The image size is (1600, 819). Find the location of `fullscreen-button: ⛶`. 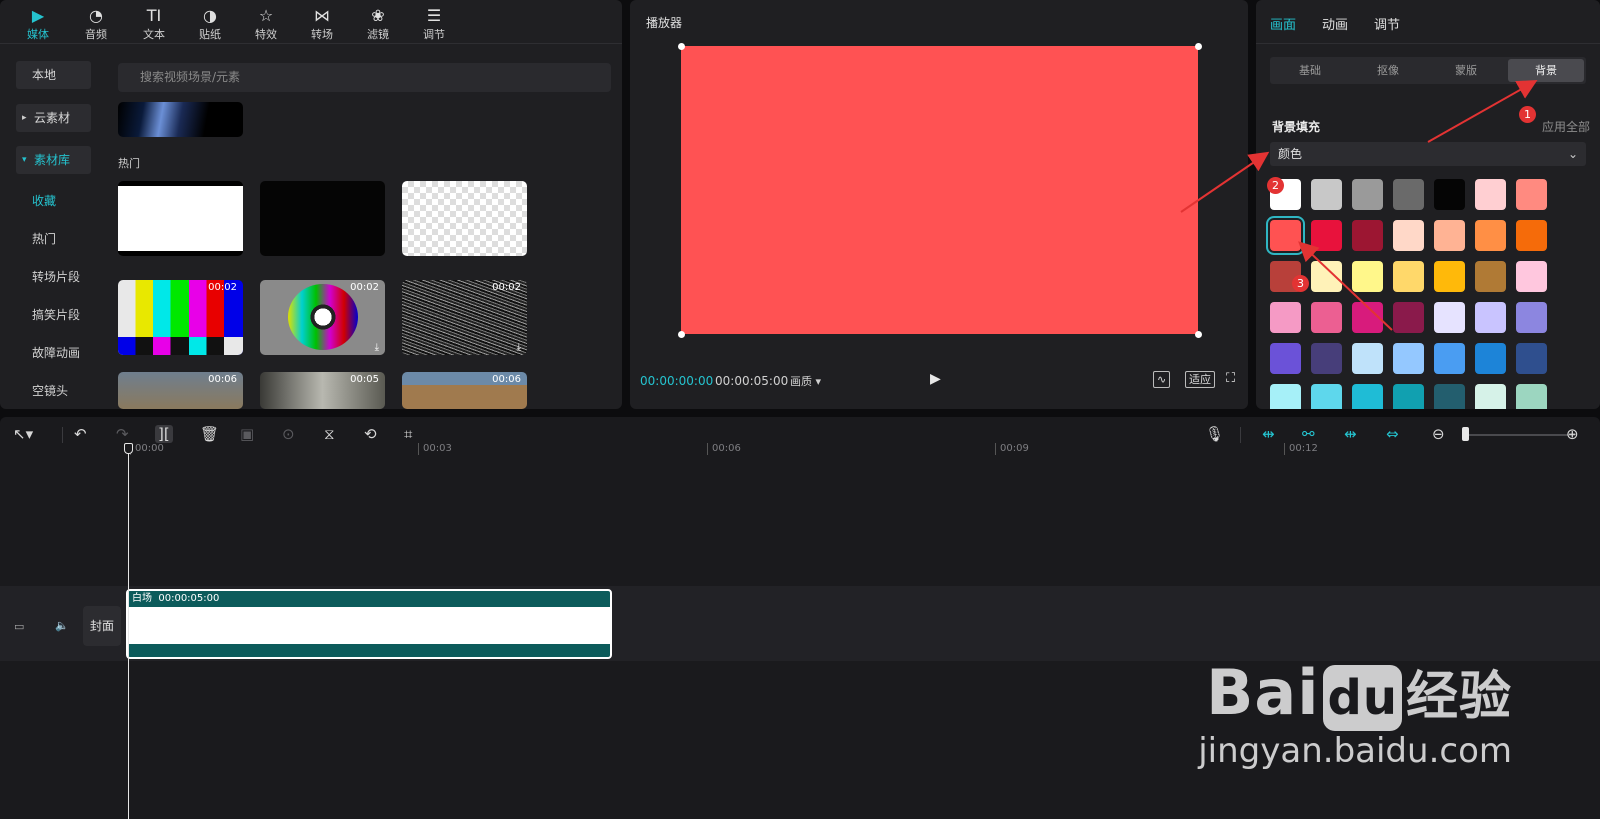

fullscreen-button: ⛶ is located at coordinates (1230, 378).